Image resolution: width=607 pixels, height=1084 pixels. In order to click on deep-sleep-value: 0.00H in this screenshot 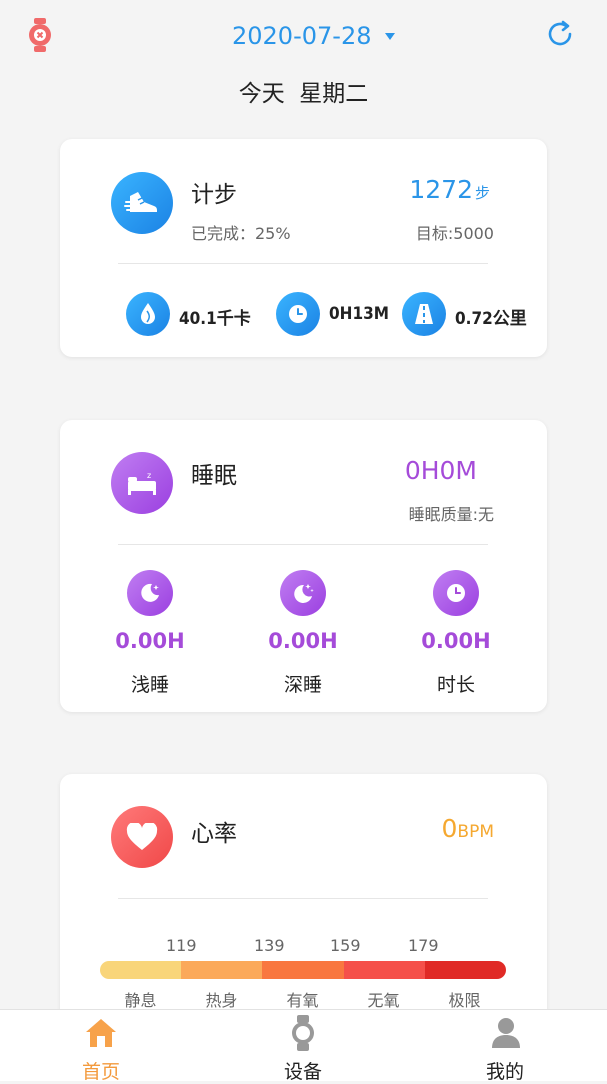, I will do `click(303, 641)`.